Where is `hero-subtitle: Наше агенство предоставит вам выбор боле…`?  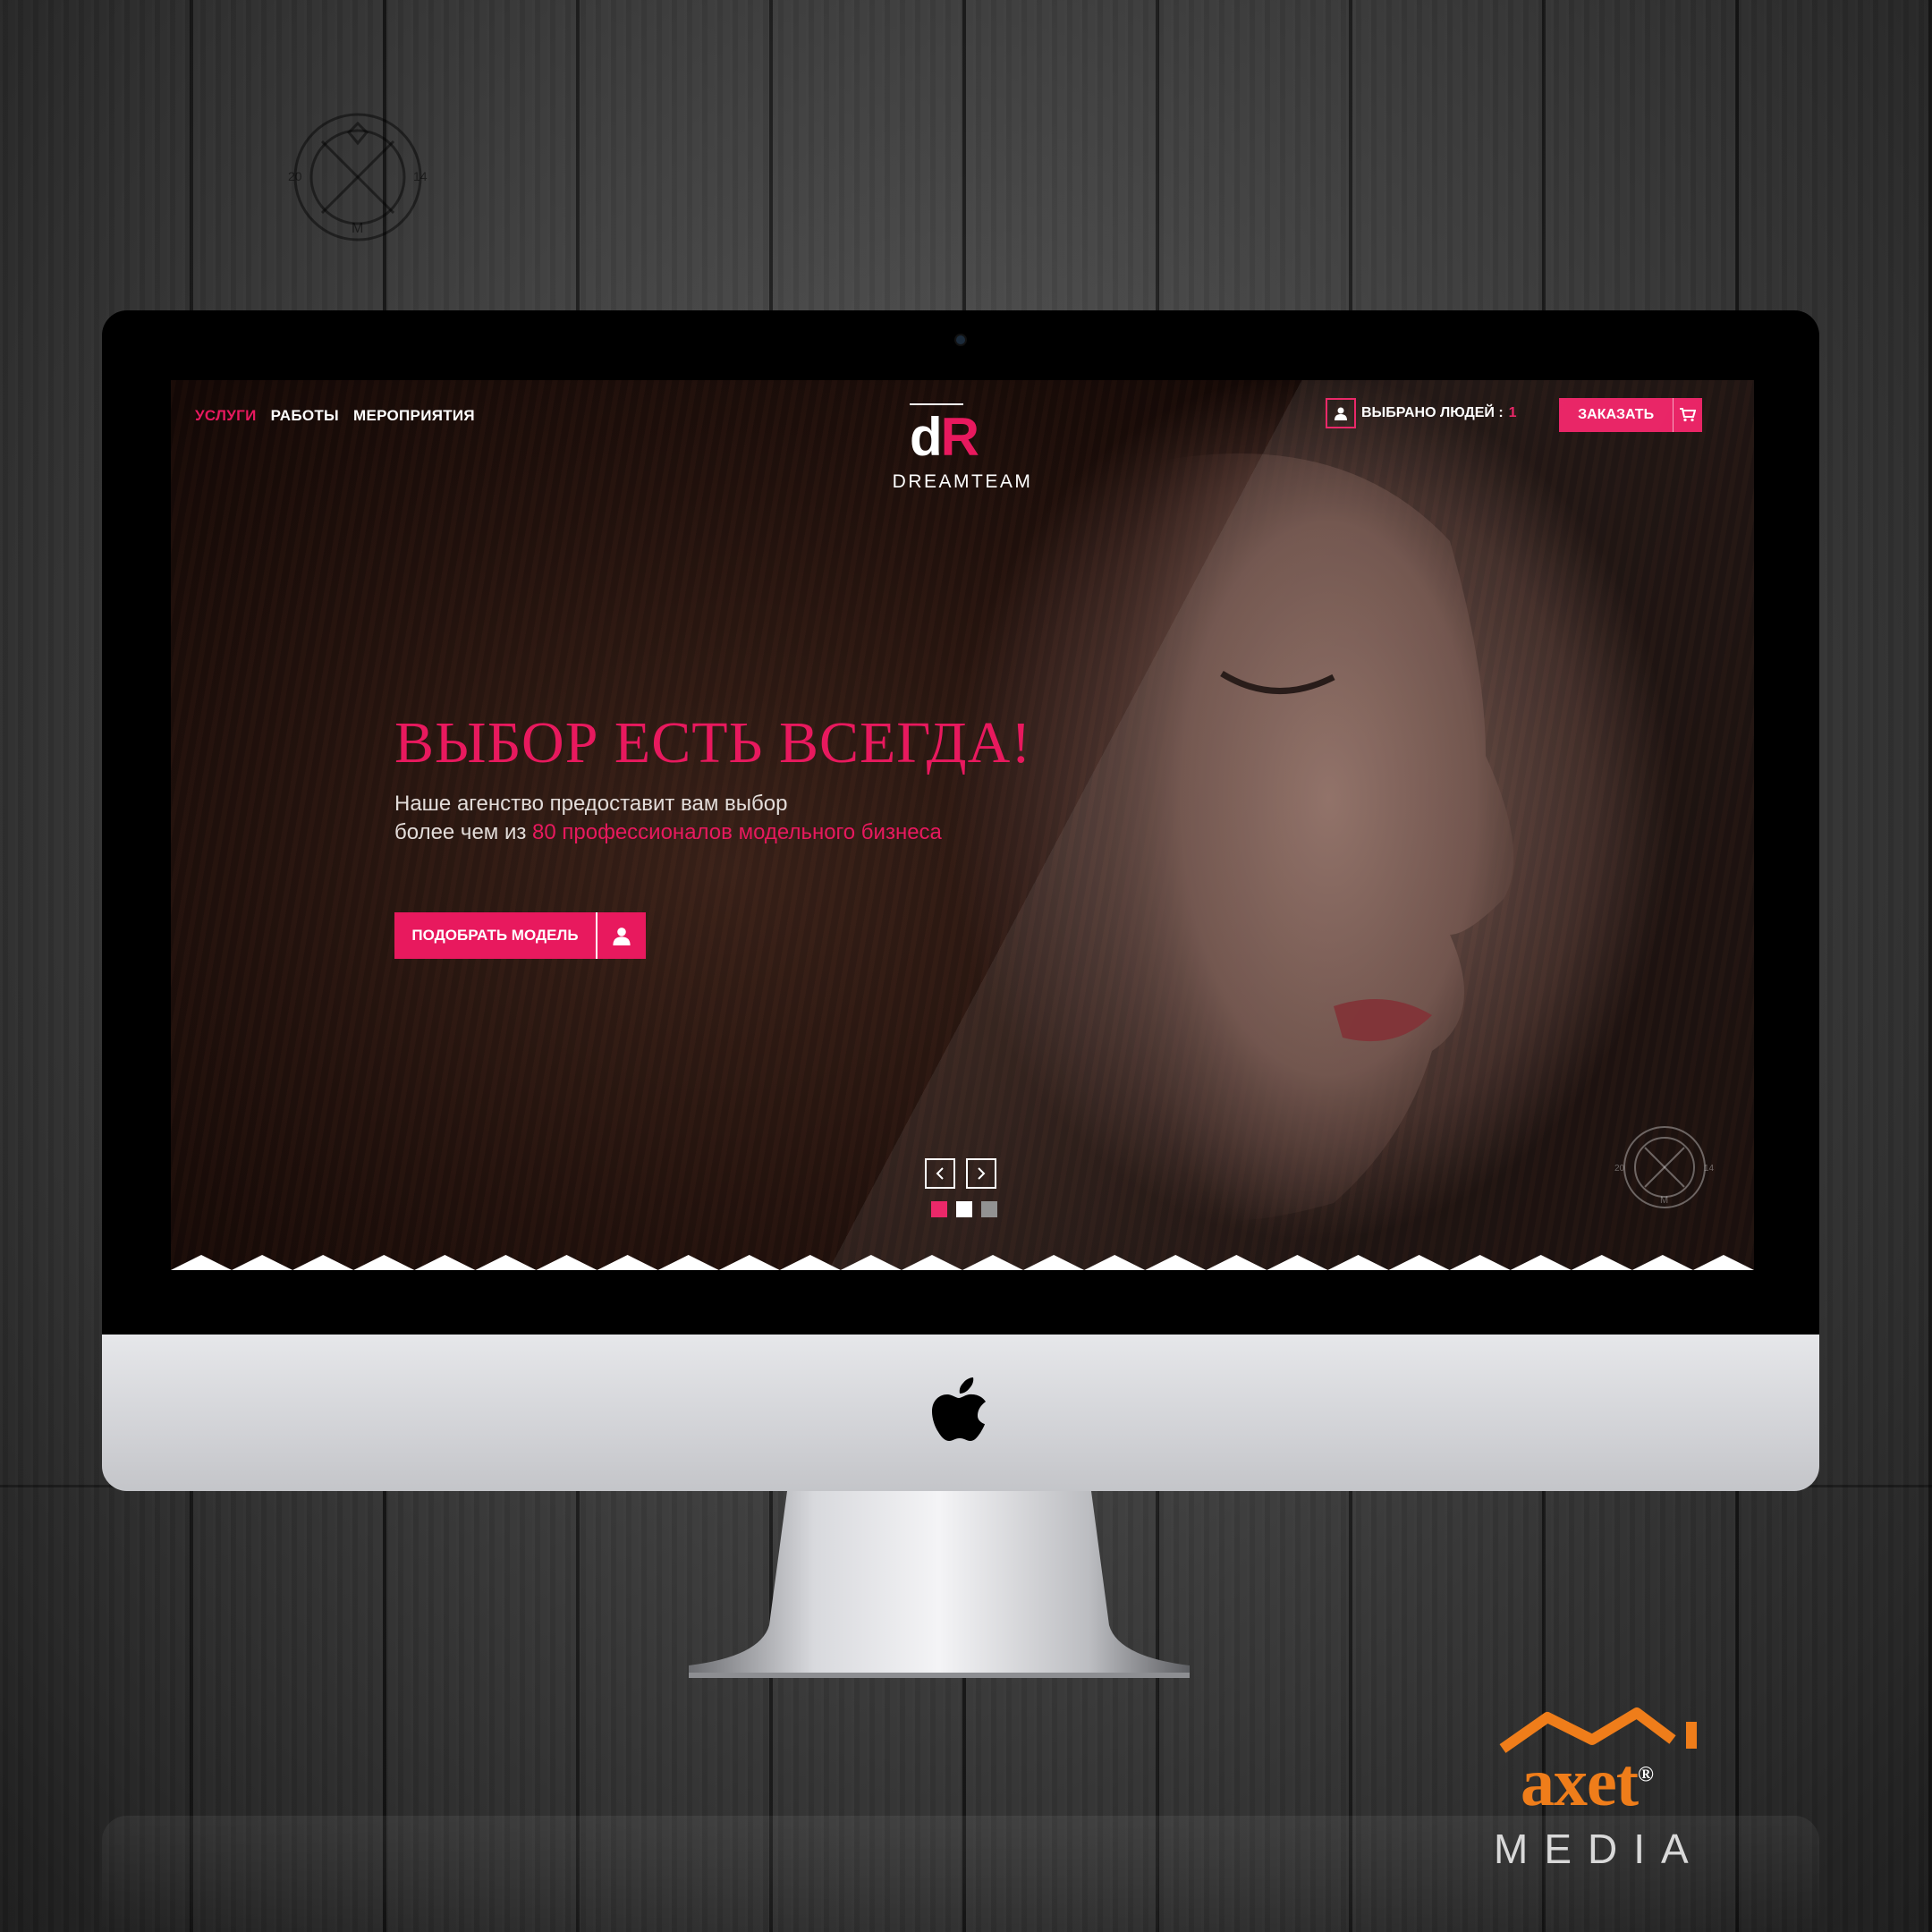 hero-subtitle: Наше агенство предоставит вам выбор боле… is located at coordinates (668, 818).